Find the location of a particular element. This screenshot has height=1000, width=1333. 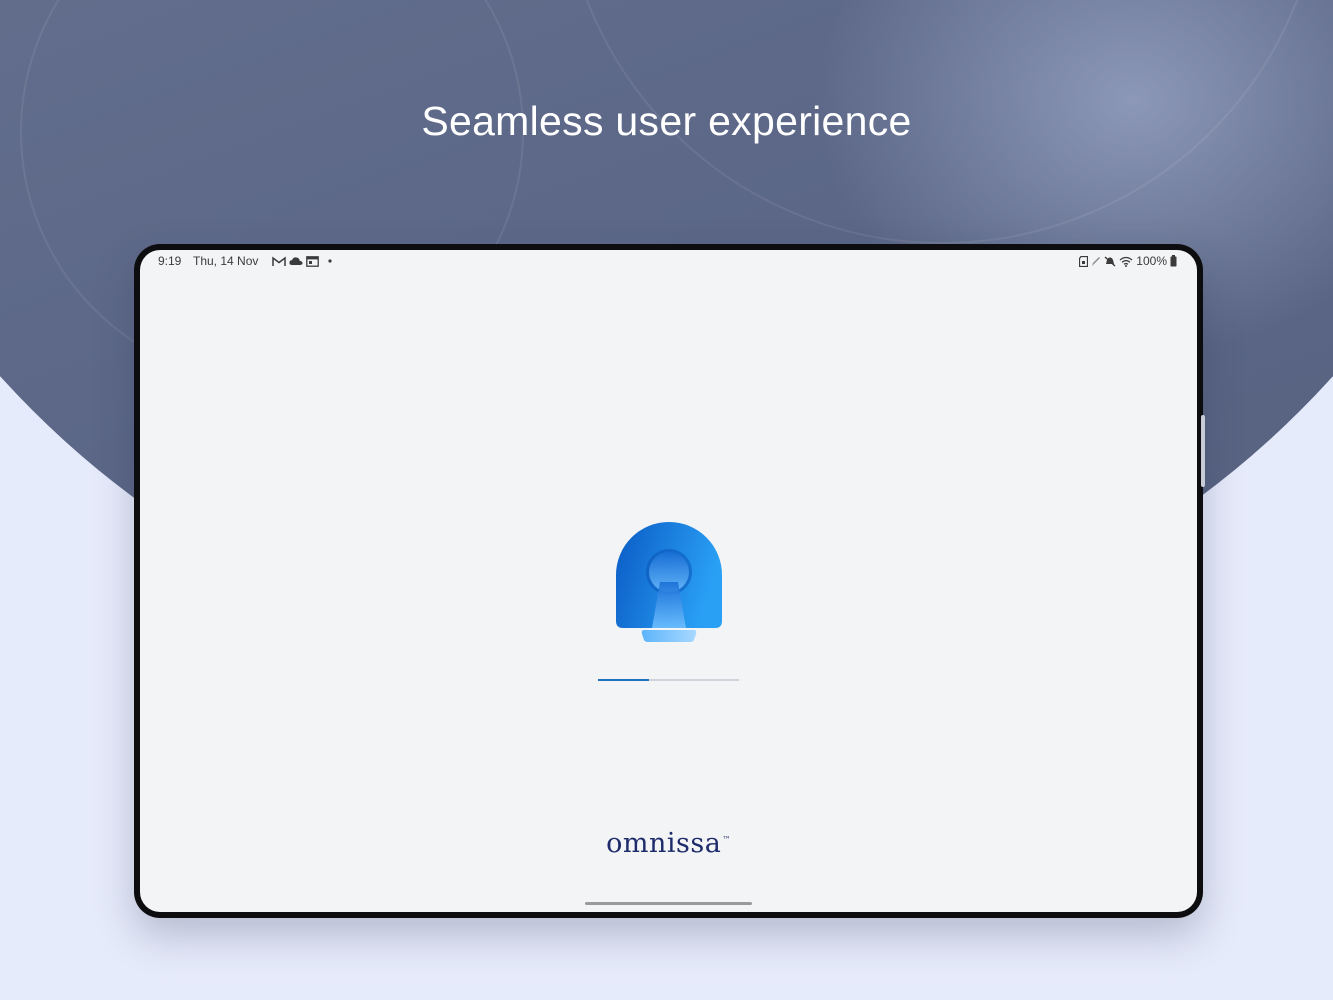

status-time: 9:19 is located at coordinates (170, 261).